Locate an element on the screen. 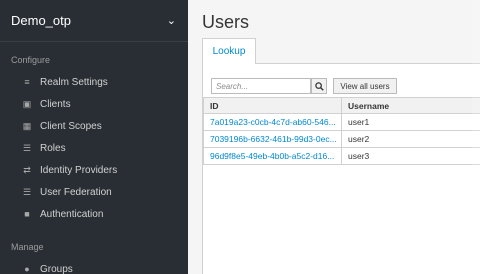 The image size is (480, 274). tab-lookup: Lookup is located at coordinates (229, 51).